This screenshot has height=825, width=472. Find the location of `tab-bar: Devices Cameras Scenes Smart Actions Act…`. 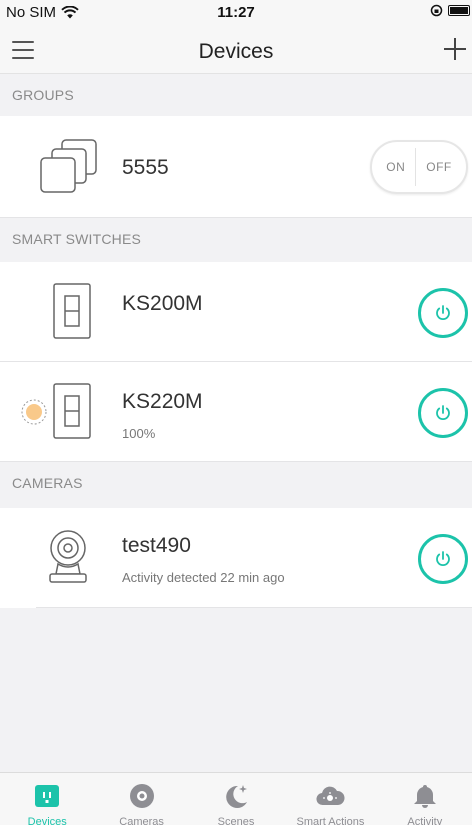

tab-bar: Devices Cameras Scenes Smart Actions Act… is located at coordinates (236, 798).